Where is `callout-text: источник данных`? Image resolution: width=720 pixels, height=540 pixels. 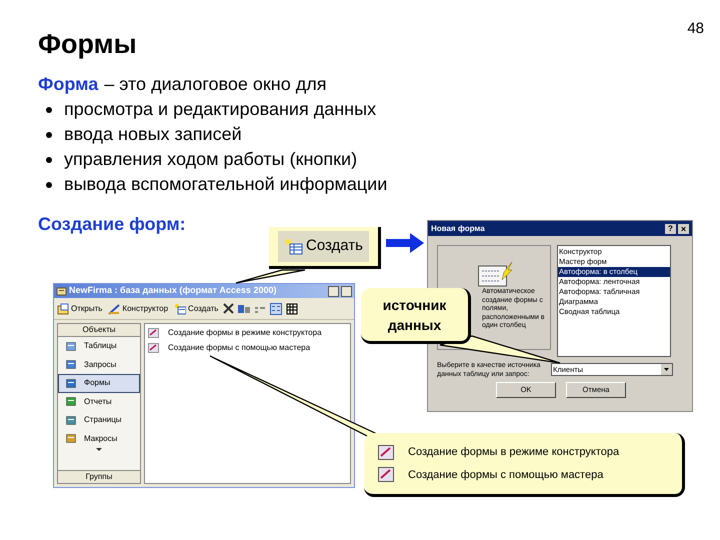 callout-text: источник данных is located at coordinates (416, 316).